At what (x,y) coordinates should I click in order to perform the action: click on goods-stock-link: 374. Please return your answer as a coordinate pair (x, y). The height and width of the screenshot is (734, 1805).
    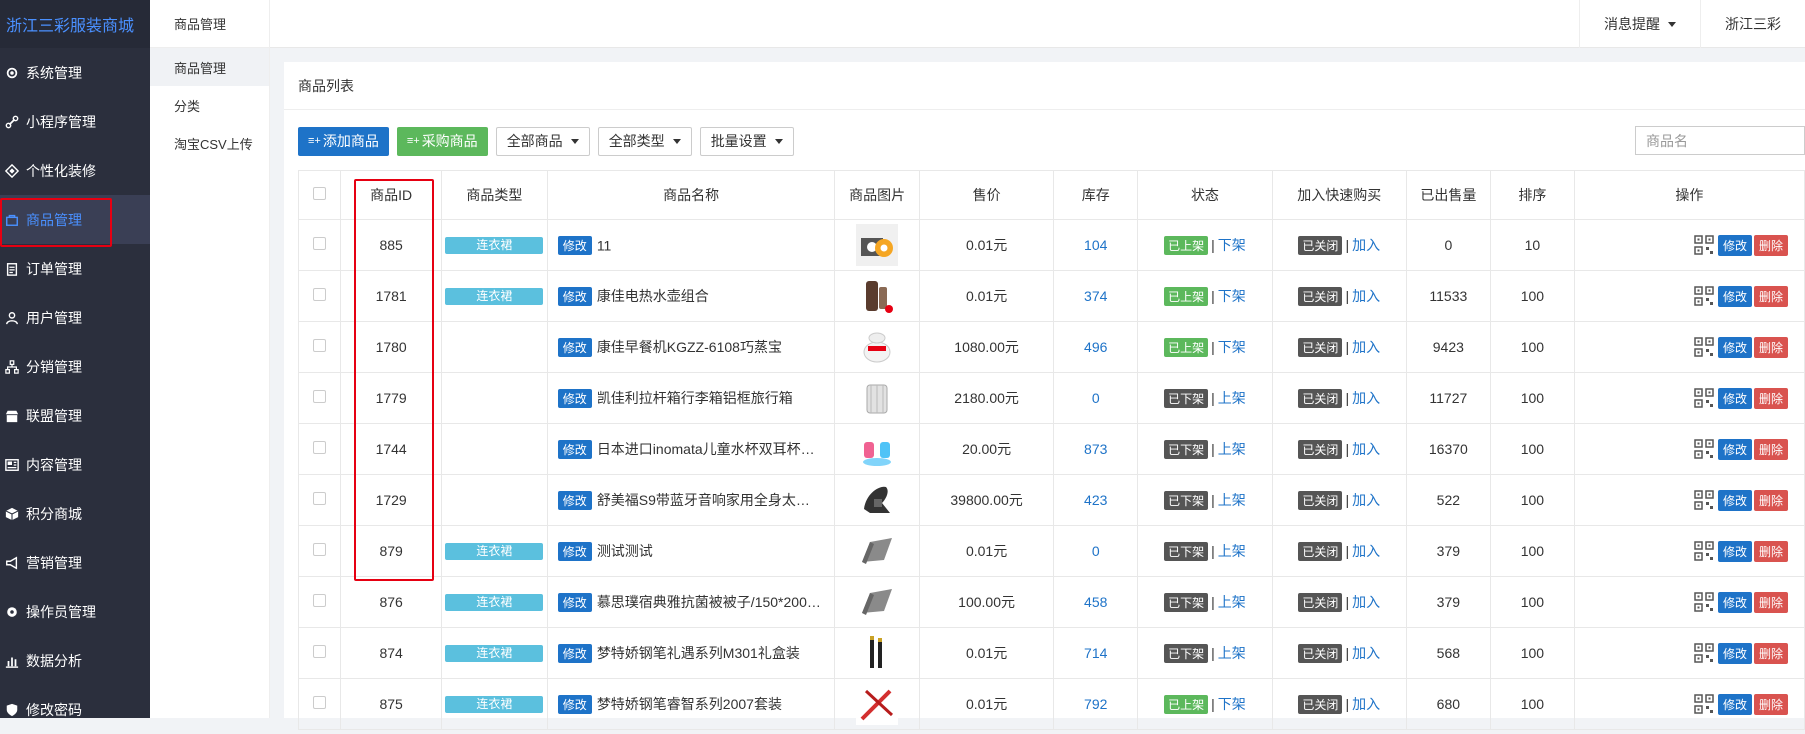
    Looking at the image, I should click on (1095, 296).